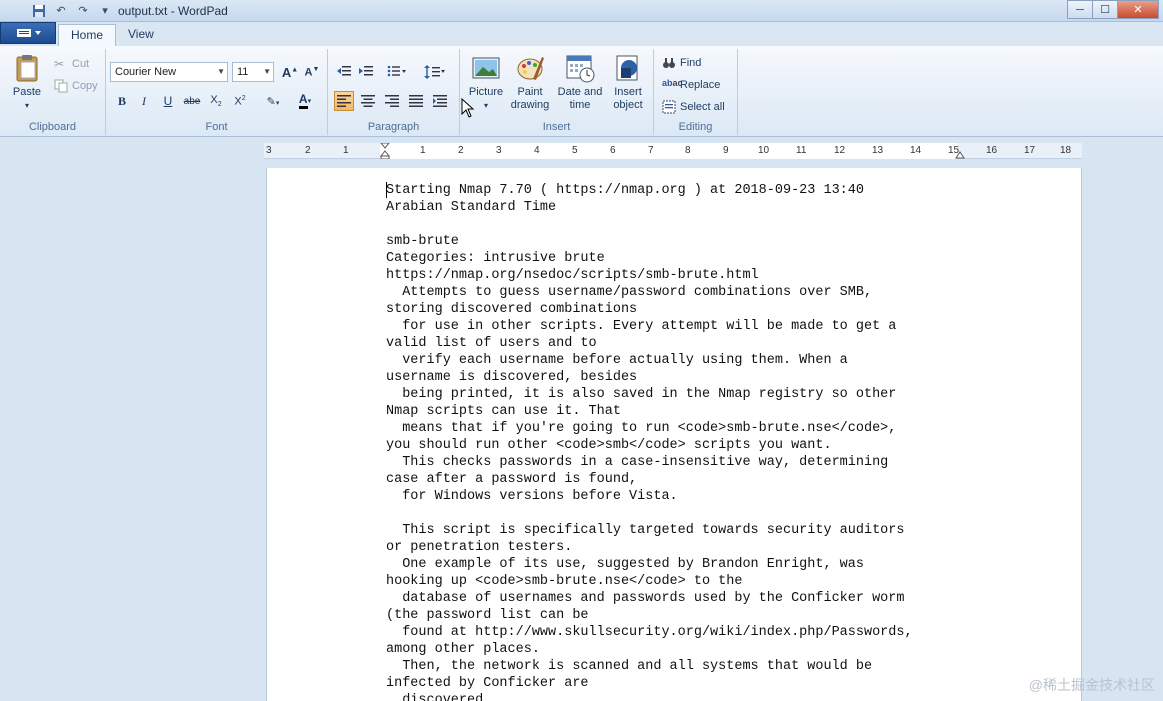  I want to click on align-right-icon, so click(392, 101).